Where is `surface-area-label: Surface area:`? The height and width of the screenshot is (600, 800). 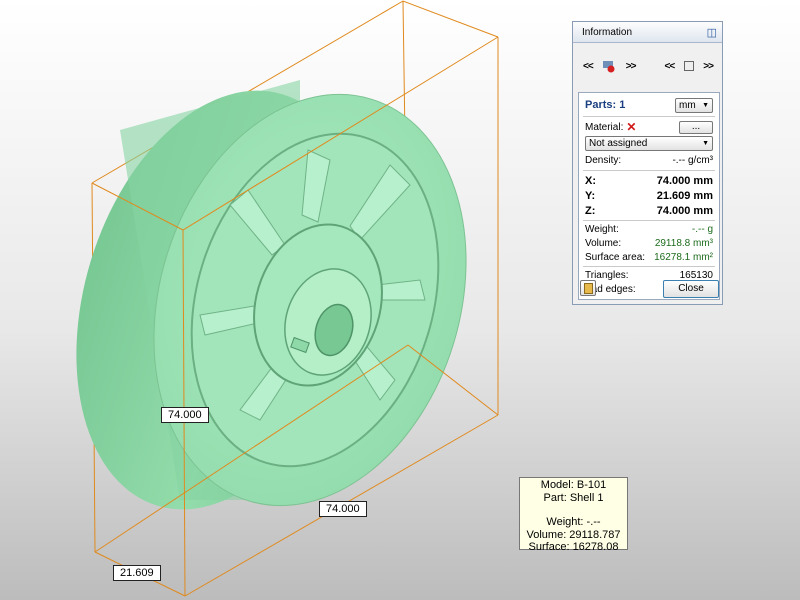
surface-area-label: Surface area: is located at coordinates (615, 257).